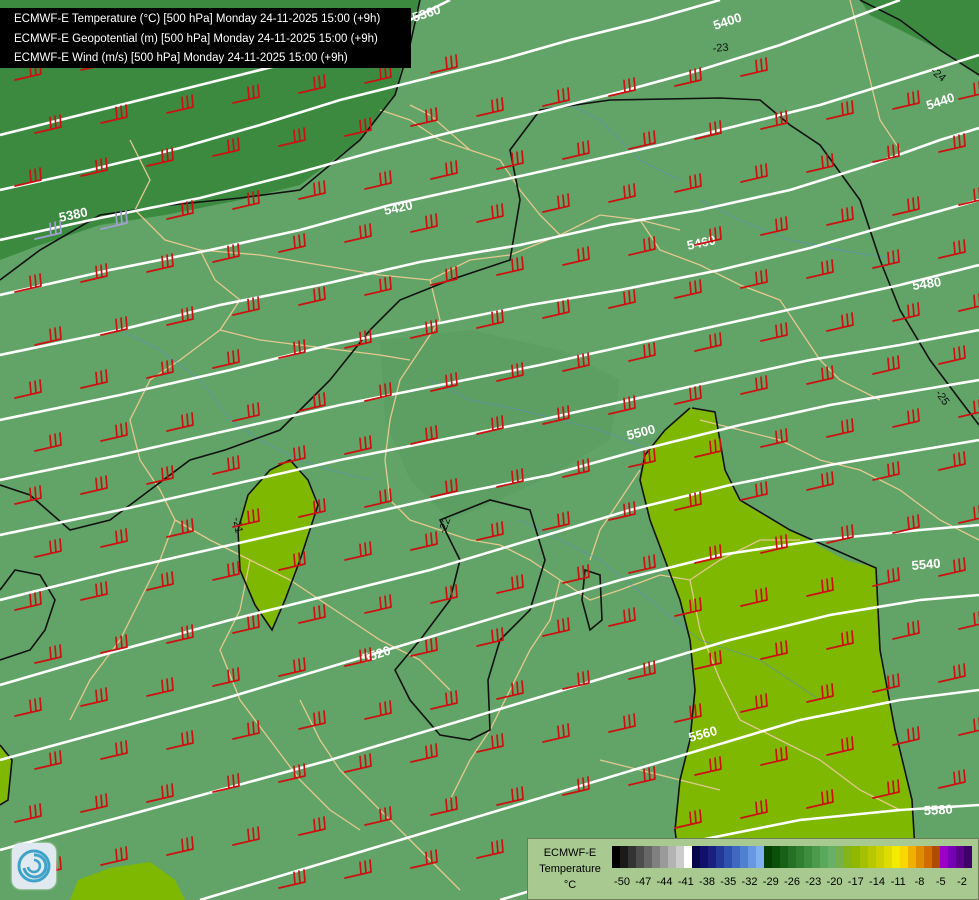 This screenshot has height=900, width=979. What do you see at coordinates (728, 882) in the screenshot?
I see `legend-tick-label: -35` at bounding box center [728, 882].